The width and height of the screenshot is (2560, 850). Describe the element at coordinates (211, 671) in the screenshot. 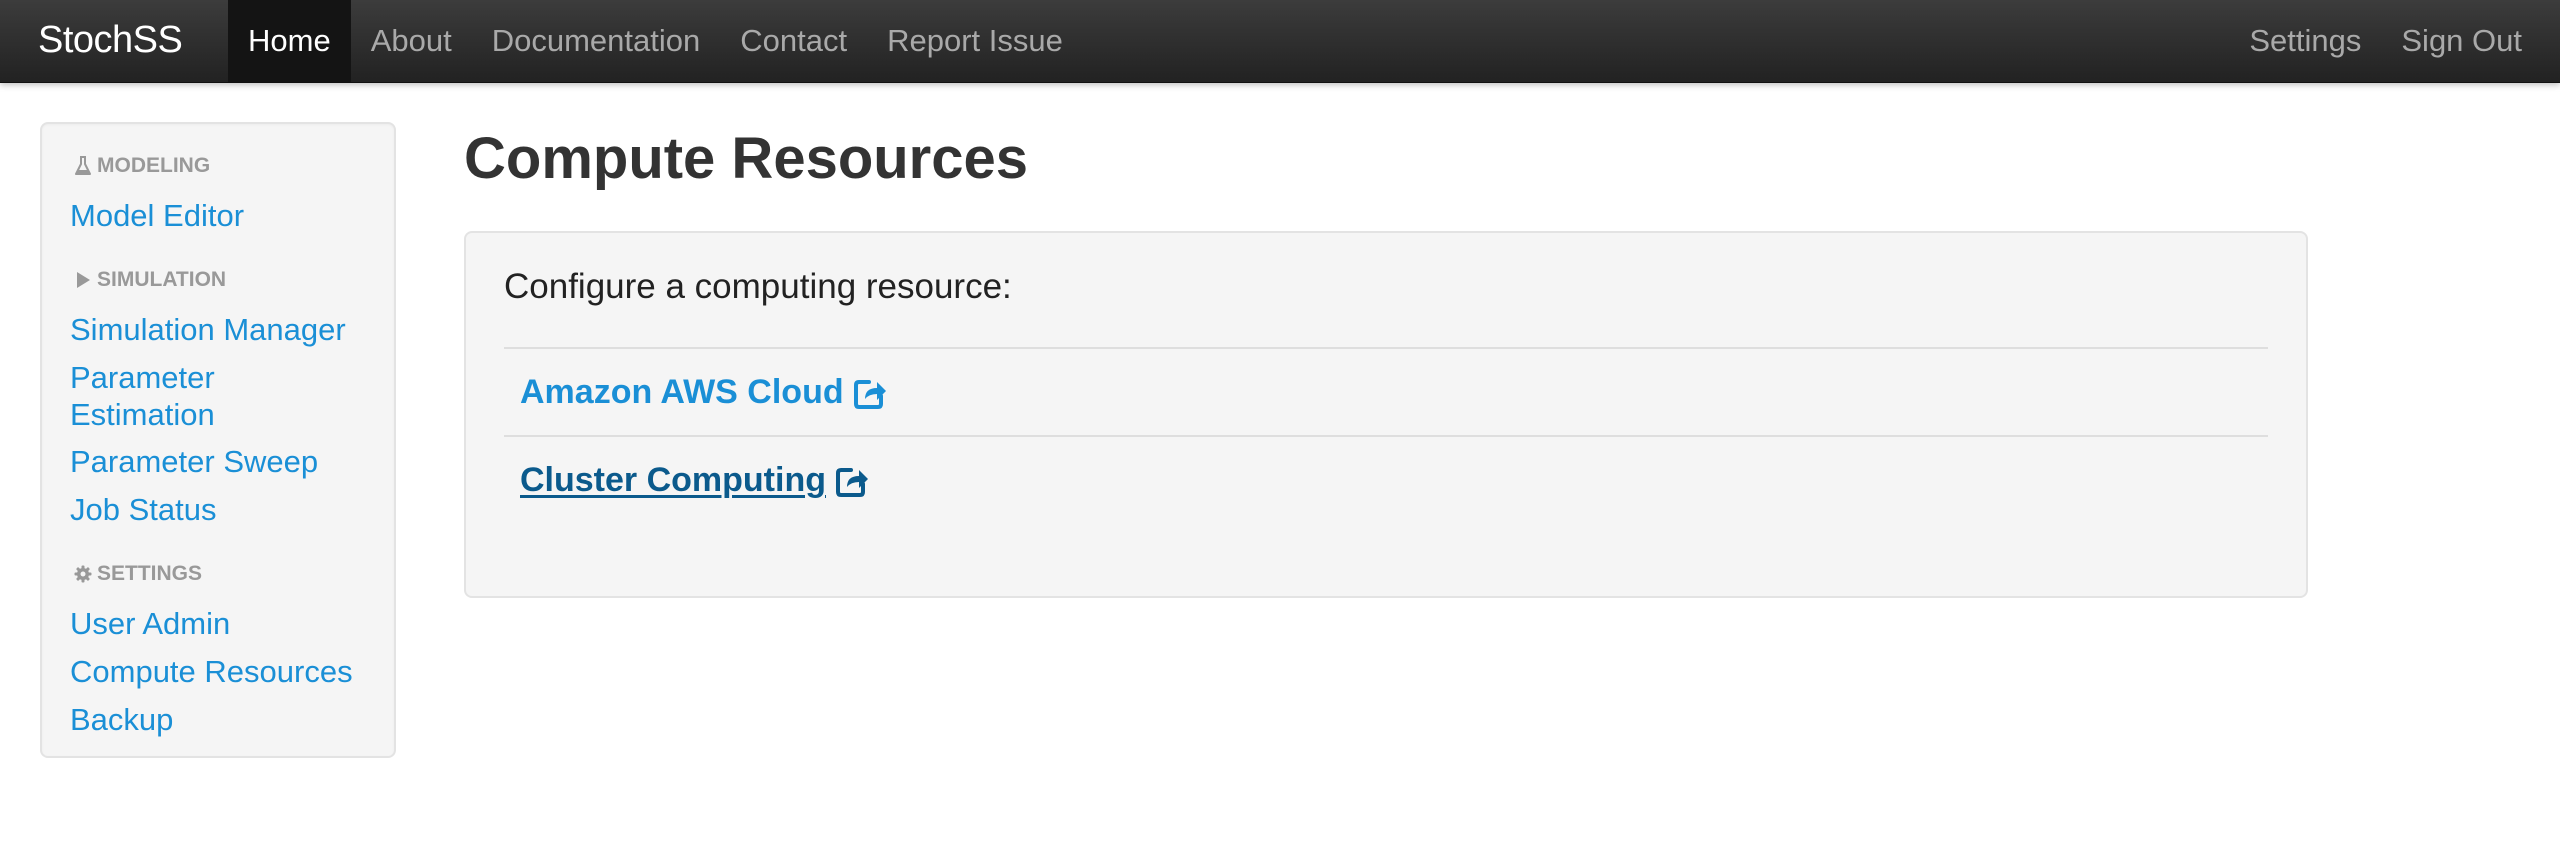

I see `sidebar-item-compute-resources: Compute Resources` at that location.